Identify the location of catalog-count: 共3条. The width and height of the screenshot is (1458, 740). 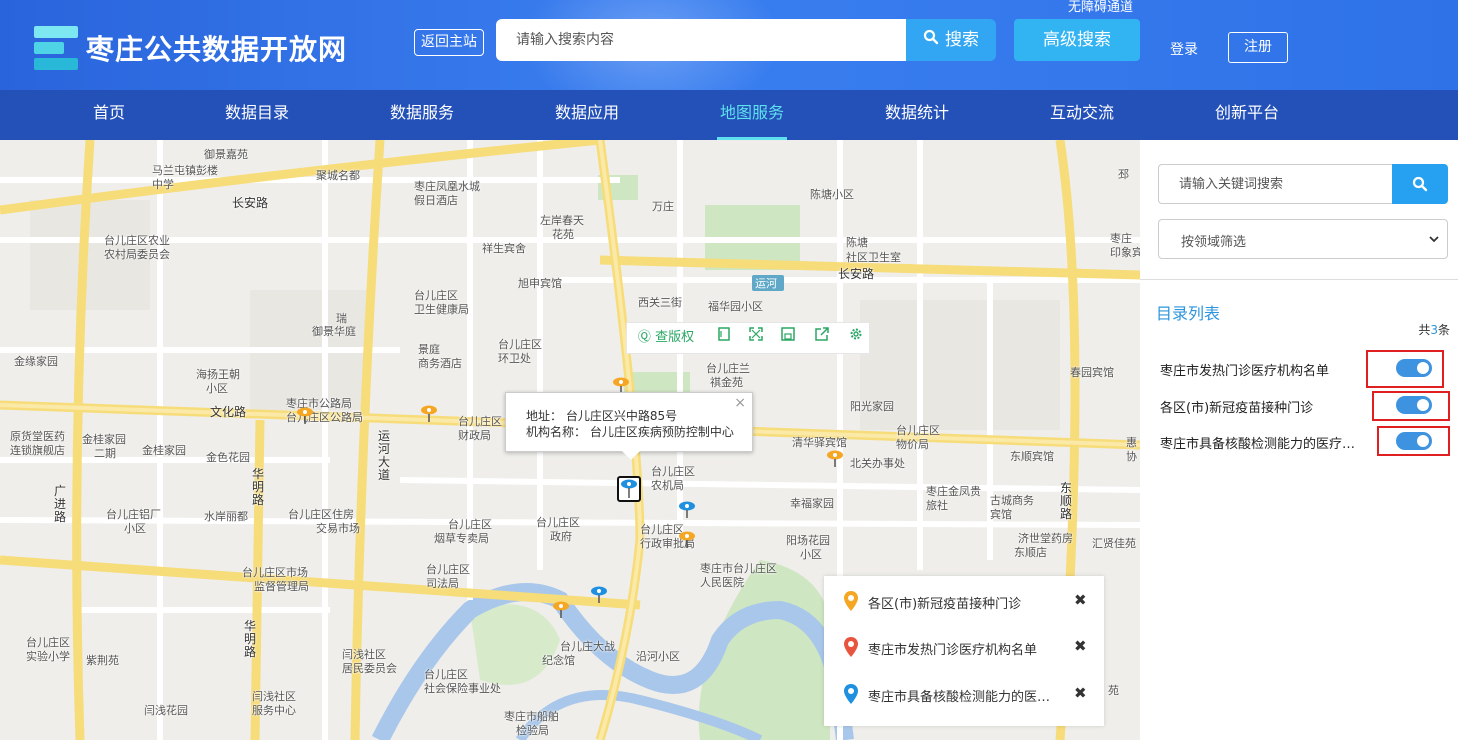
(1434, 329).